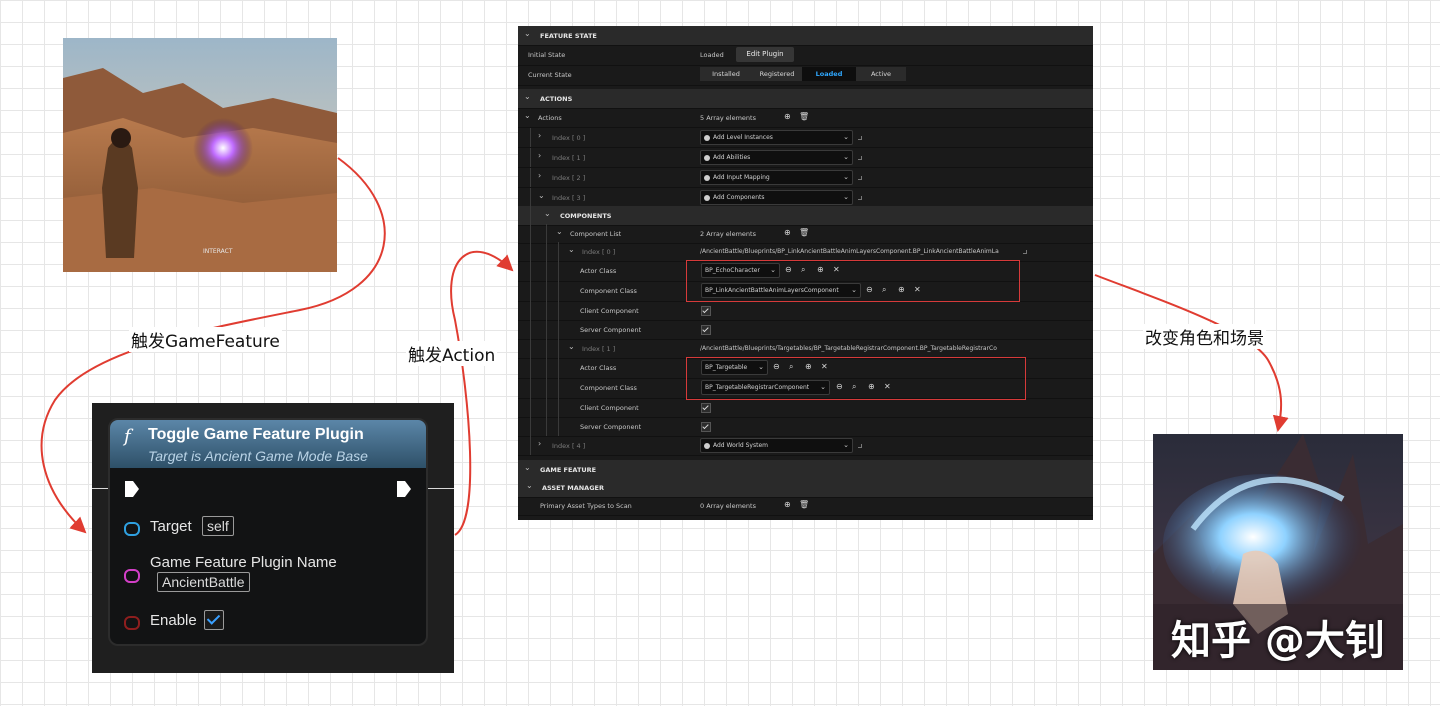 The height and width of the screenshot is (706, 1440). Describe the element at coordinates (132, 576) in the screenshot. I see `plugin-name-pin-icon` at that location.